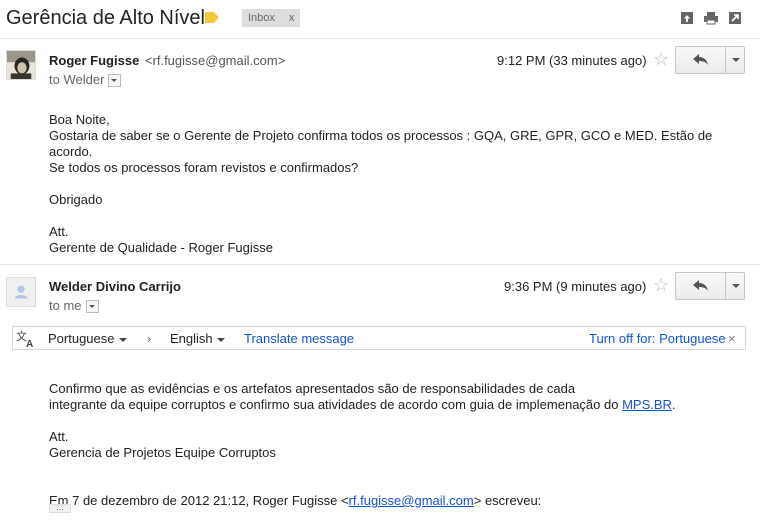 Image resolution: width=760 pixels, height=527 pixels. Describe the element at coordinates (161, 247) in the screenshot. I see `body-line: Gerente de Qualidade - Roger Fugisse` at that location.